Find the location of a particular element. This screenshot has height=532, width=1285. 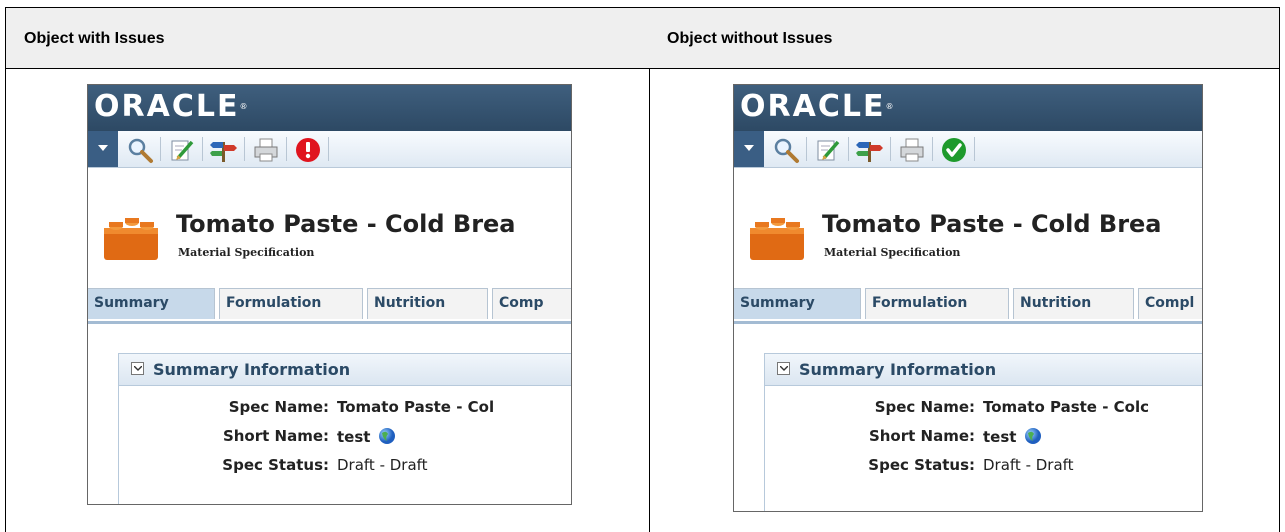

tab-bar: Summary Formulation Nutrition Compl is located at coordinates (968, 306).